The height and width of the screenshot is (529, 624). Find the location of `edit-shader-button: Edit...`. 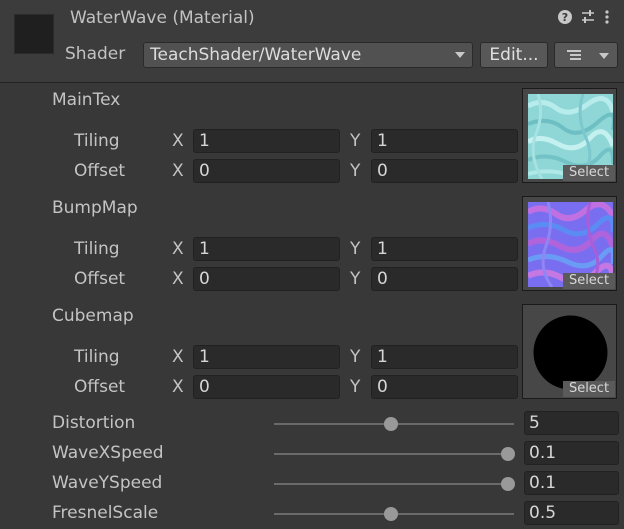

edit-shader-button: Edit... is located at coordinates (514, 55).